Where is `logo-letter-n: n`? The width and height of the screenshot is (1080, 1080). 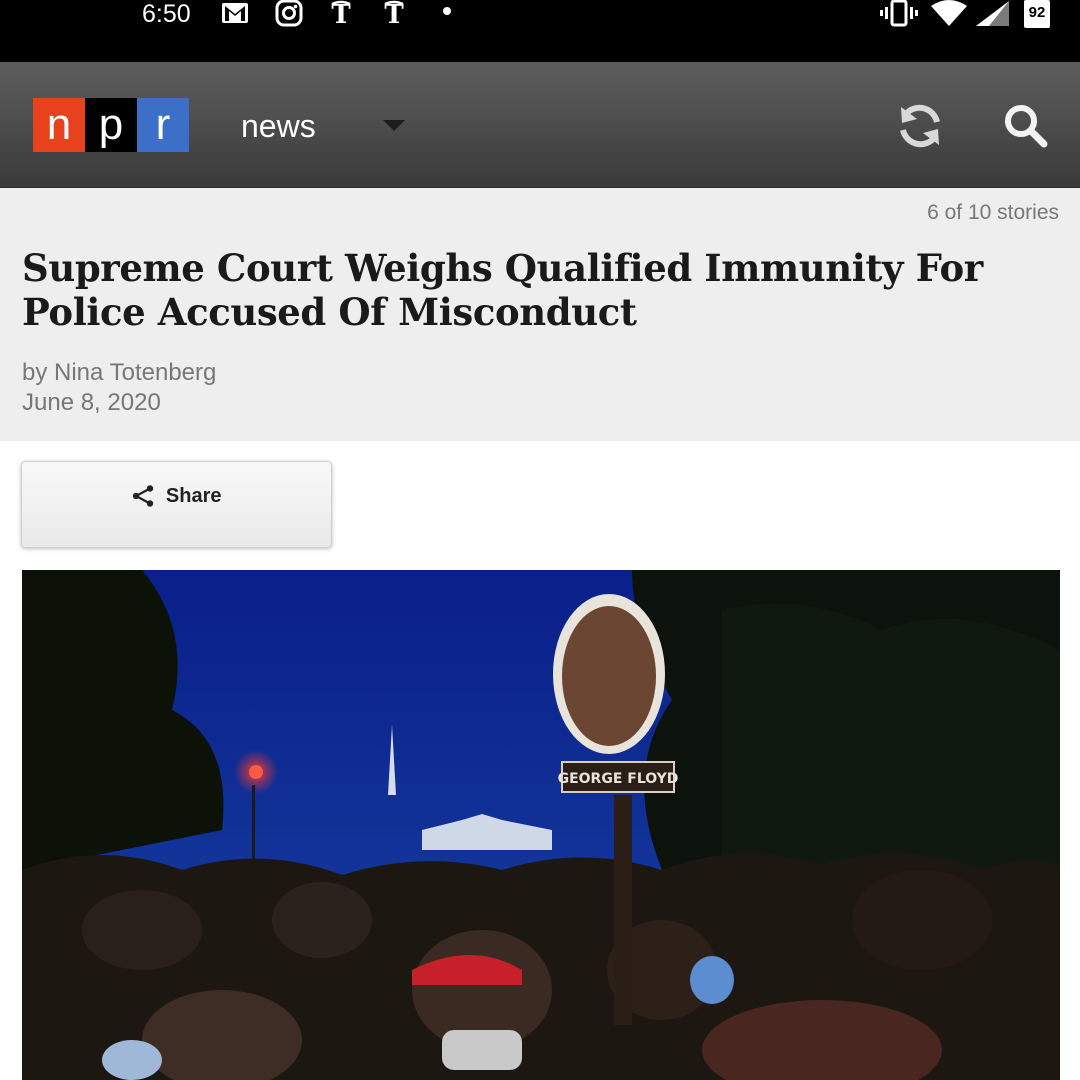
logo-letter-n: n is located at coordinates (59, 125).